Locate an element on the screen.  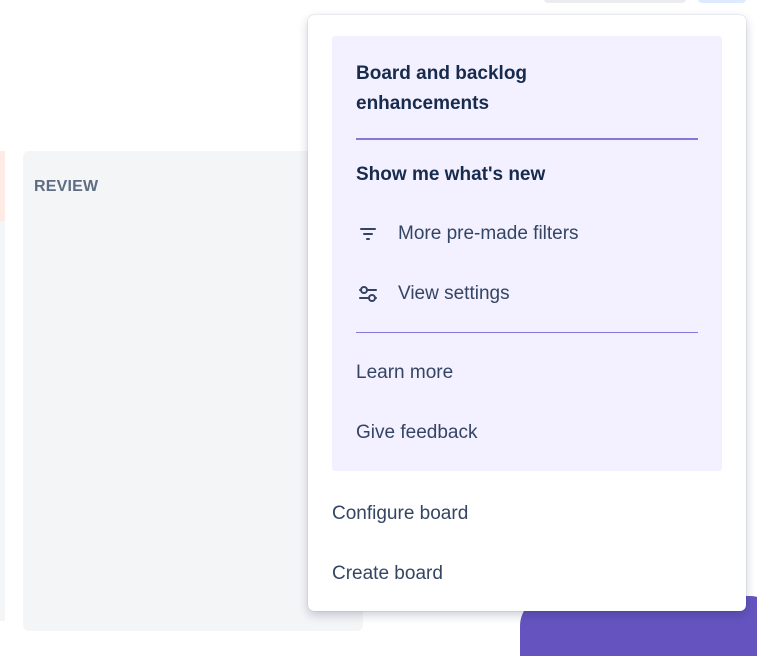
configure-board-item: Configure board is located at coordinates (400, 514).